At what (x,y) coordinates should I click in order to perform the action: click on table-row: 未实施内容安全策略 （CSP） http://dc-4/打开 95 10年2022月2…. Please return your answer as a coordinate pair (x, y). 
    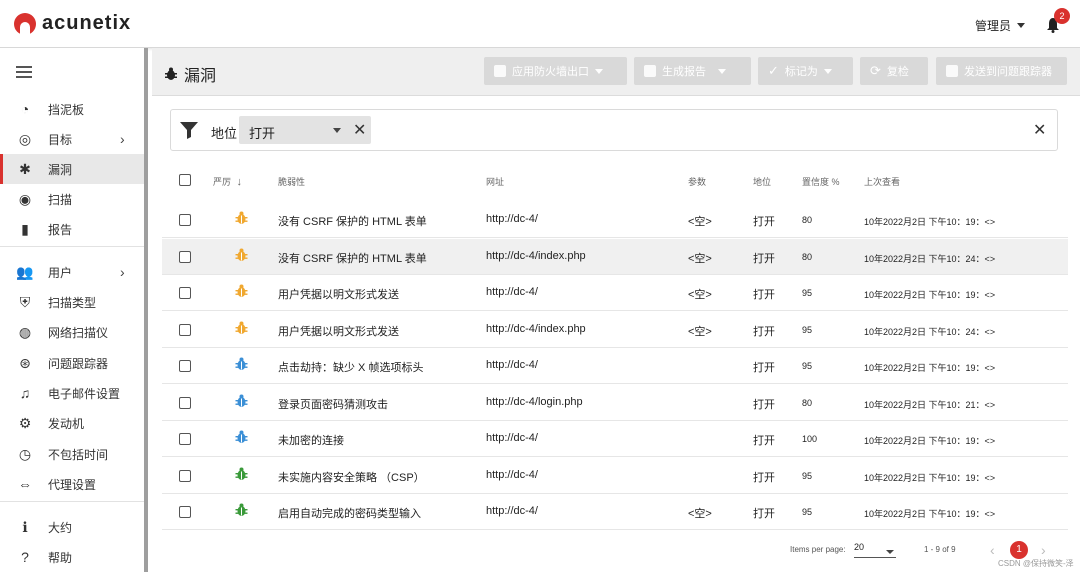
    Looking at the image, I should click on (615, 476).